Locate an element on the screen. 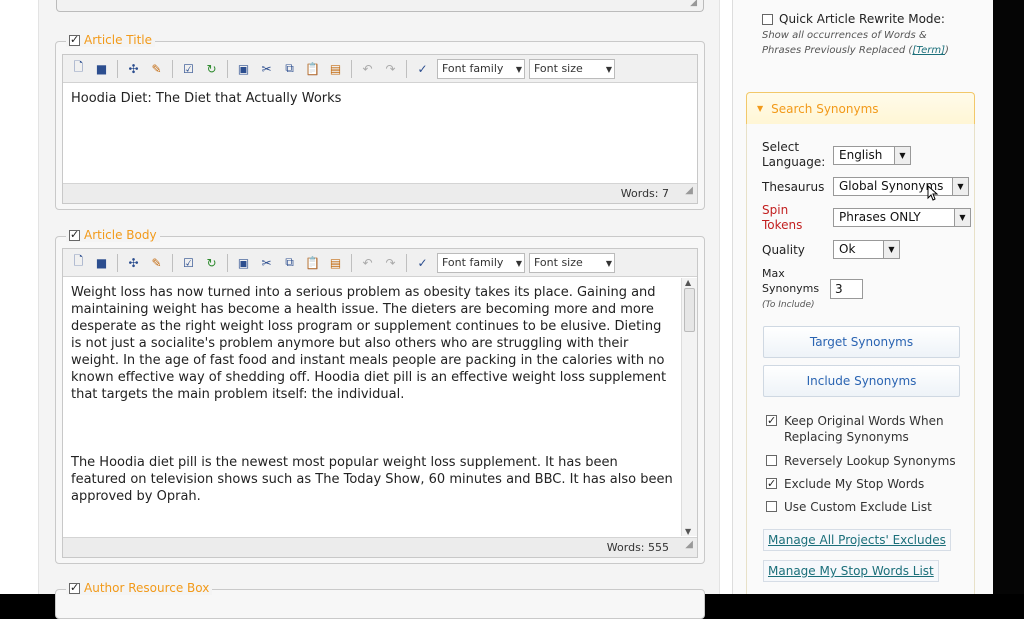 The width and height of the screenshot is (1024, 619). article-body-legend-label: Article Body is located at coordinates (120, 235).